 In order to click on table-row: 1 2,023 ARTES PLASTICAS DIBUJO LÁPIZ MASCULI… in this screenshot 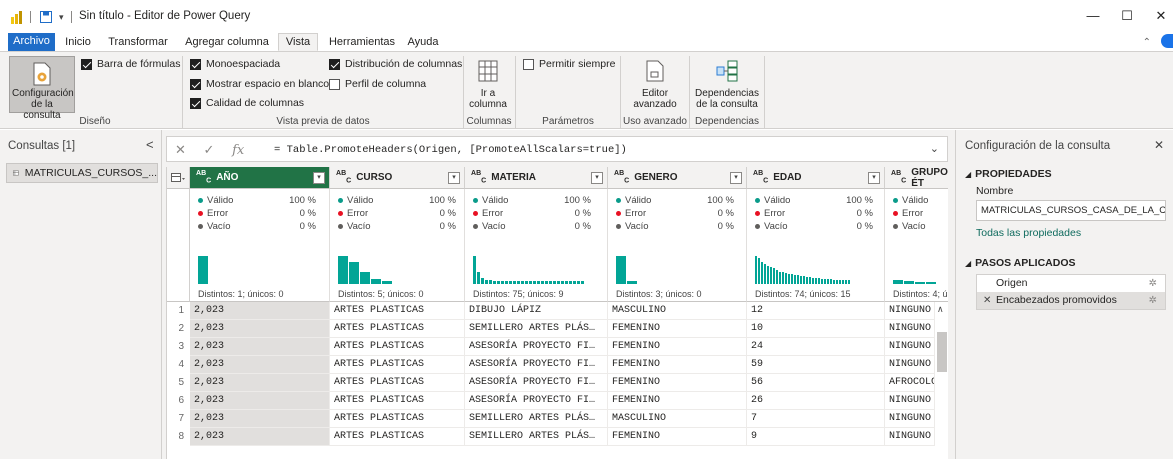, I will do `click(557, 311)`.